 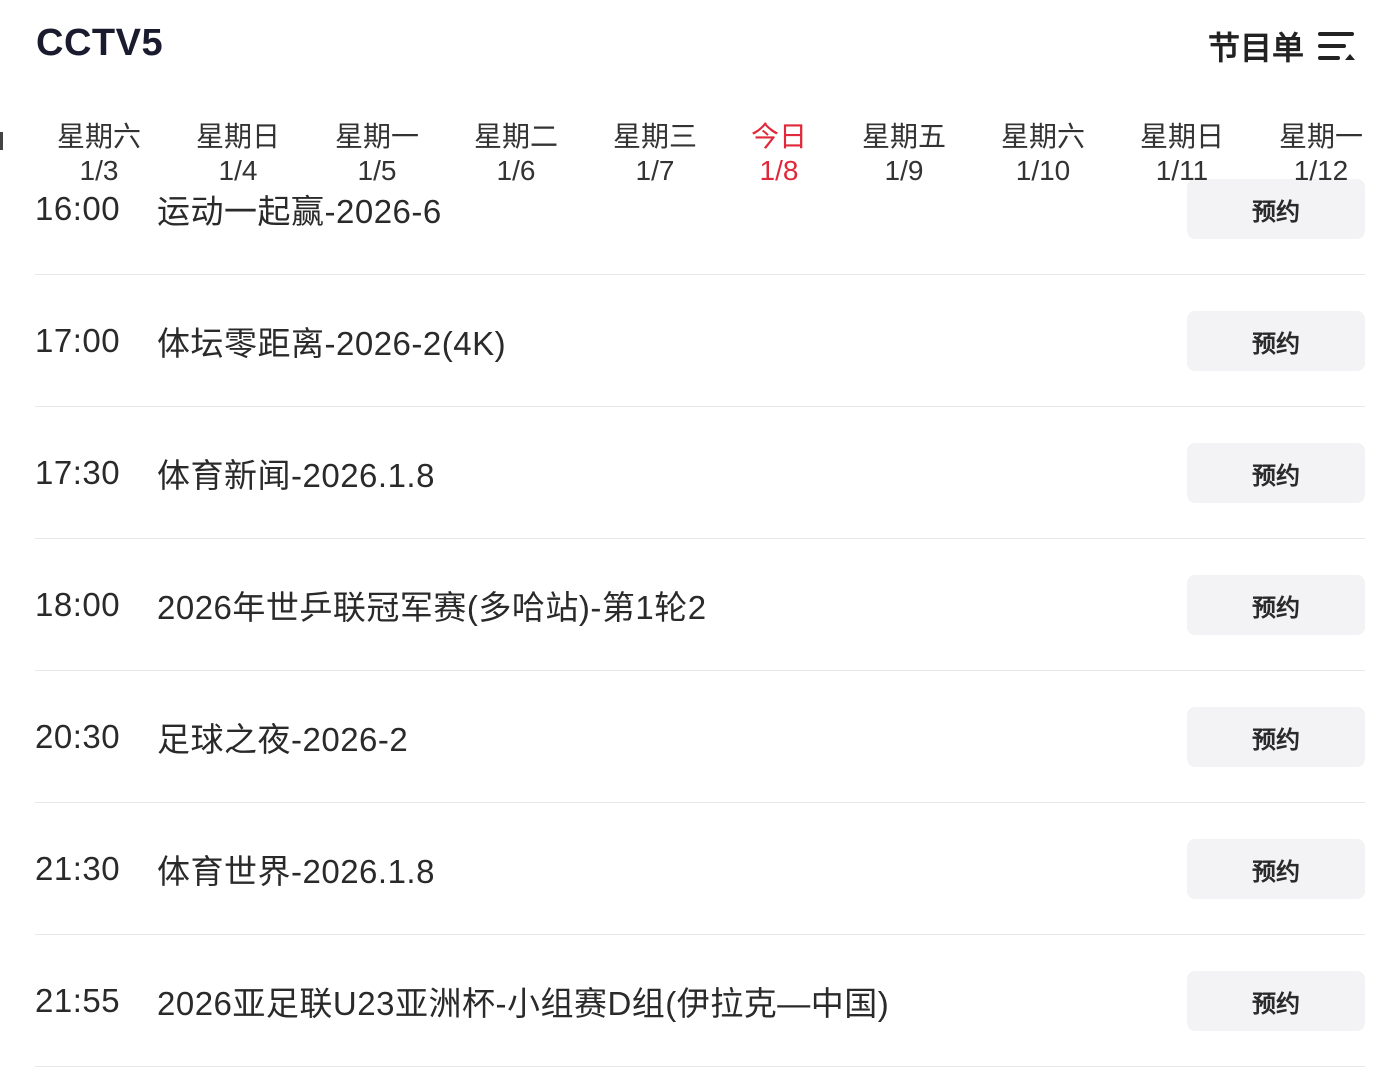 I want to click on date-tab: 星期五 1/9, so click(x=904, y=154).